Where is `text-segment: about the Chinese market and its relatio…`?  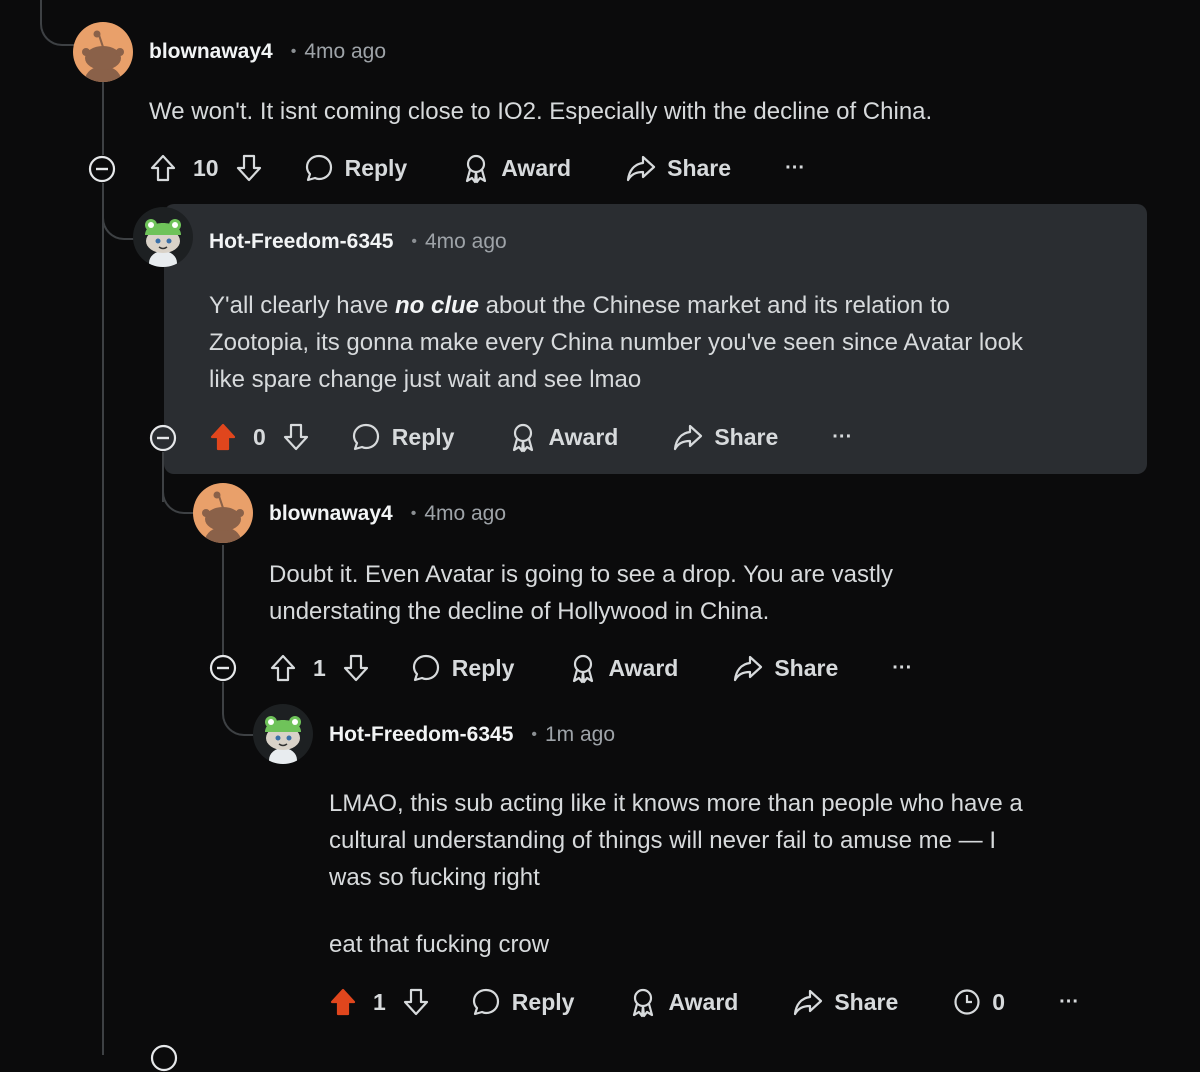
text-segment: about the Chinese market and its relatio… is located at coordinates (714, 305).